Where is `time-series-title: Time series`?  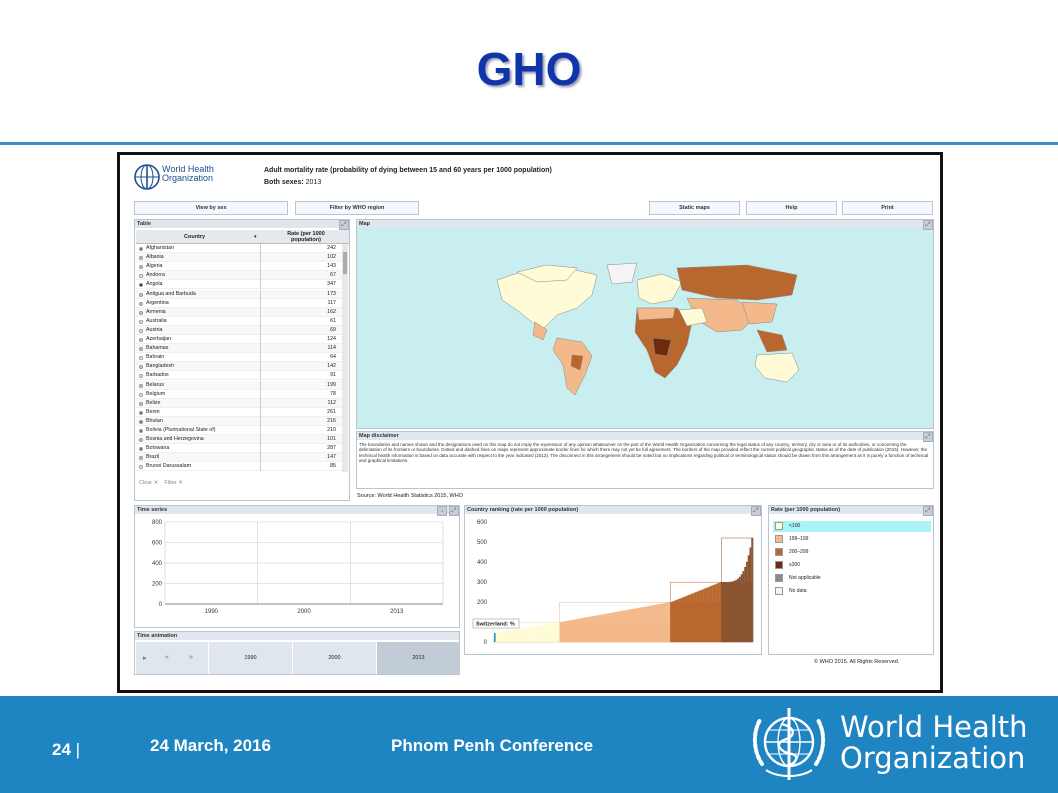
time-series-title: Time series is located at coordinates (297, 510).